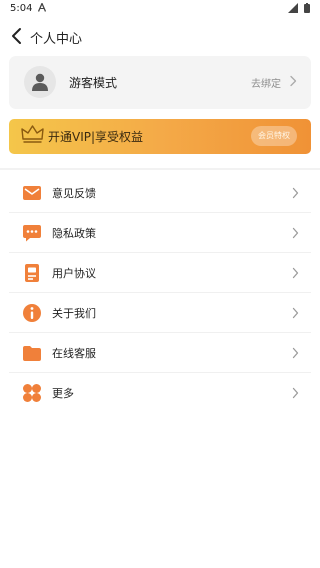  What do you see at coordinates (74, 193) in the screenshot?
I see `menu-item-label: 意见反馈` at bounding box center [74, 193].